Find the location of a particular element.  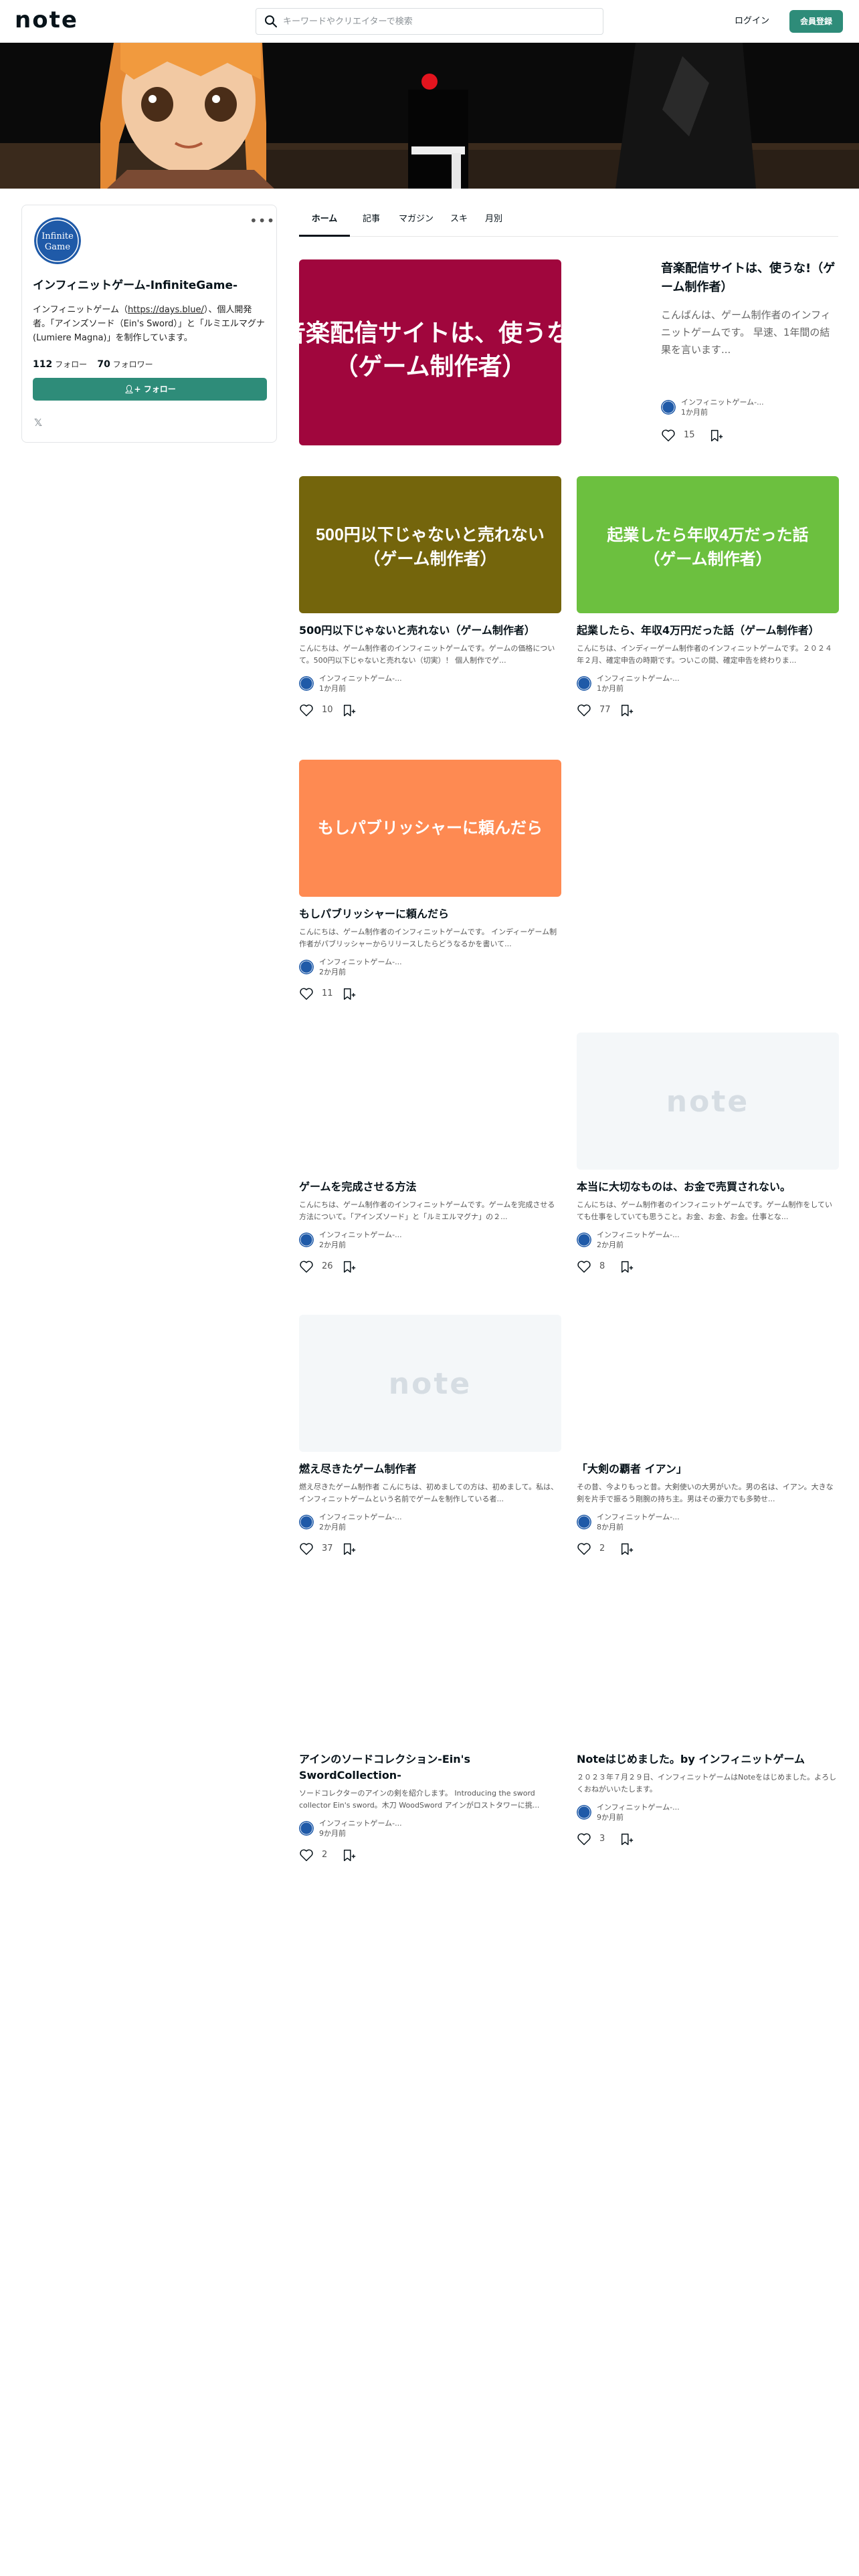

featured-article-thumbnail: 音楽配信サイトは、使うな! （ゲーム制作者） is located at coordinates (430, 352).